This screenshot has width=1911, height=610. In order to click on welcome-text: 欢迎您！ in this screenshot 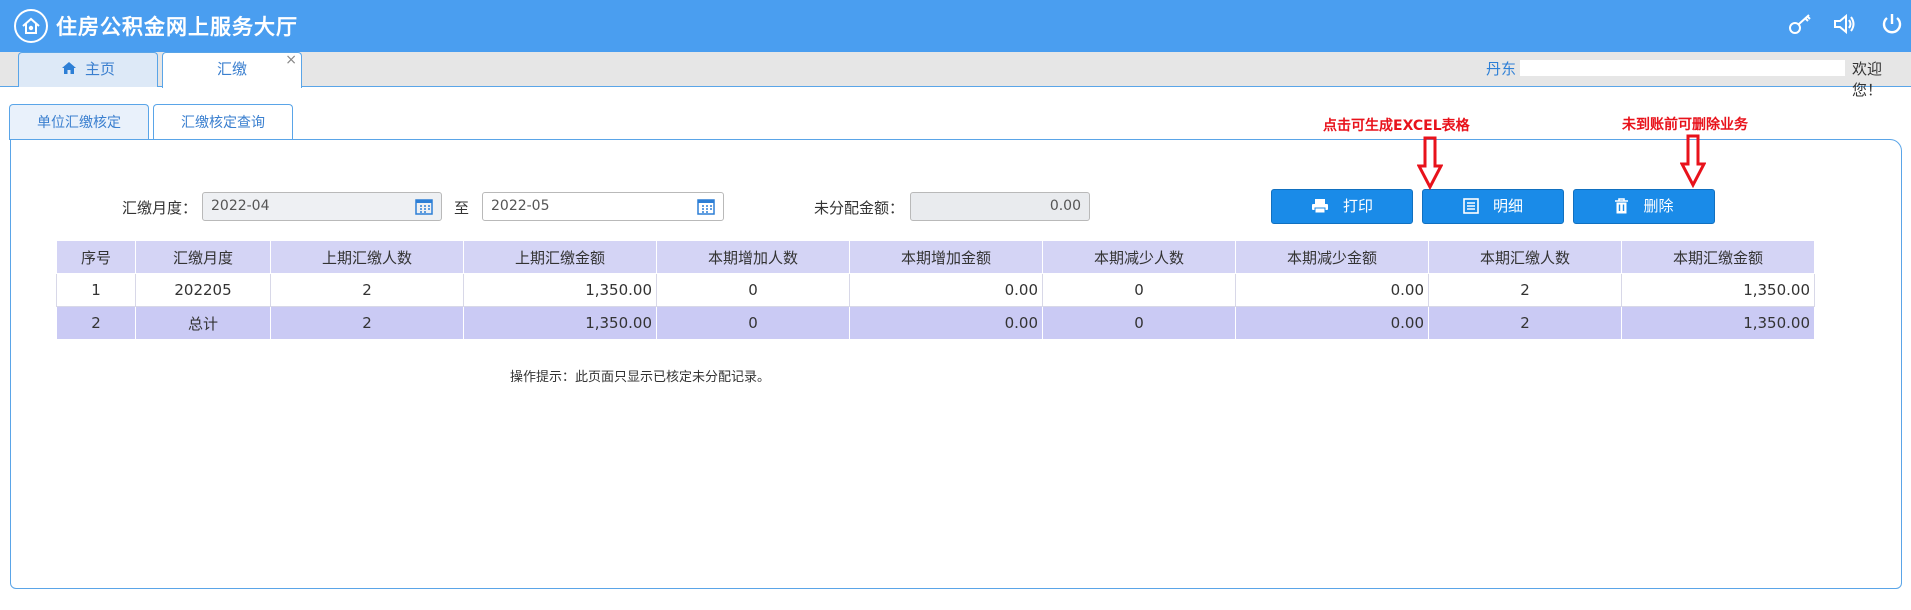, I will do `click(1867, 79)`.